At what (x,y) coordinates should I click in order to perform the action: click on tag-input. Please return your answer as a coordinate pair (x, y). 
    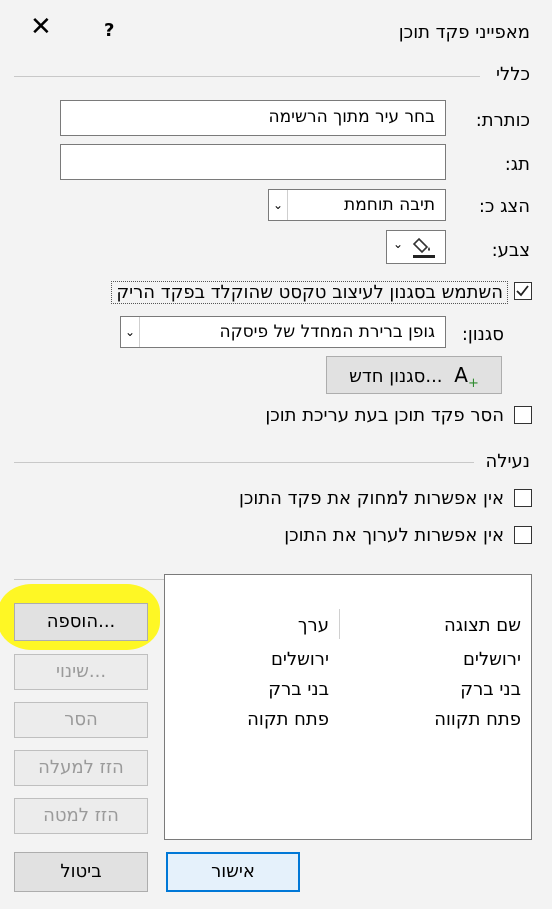
    Looking at the image, I should click on (253, 162).